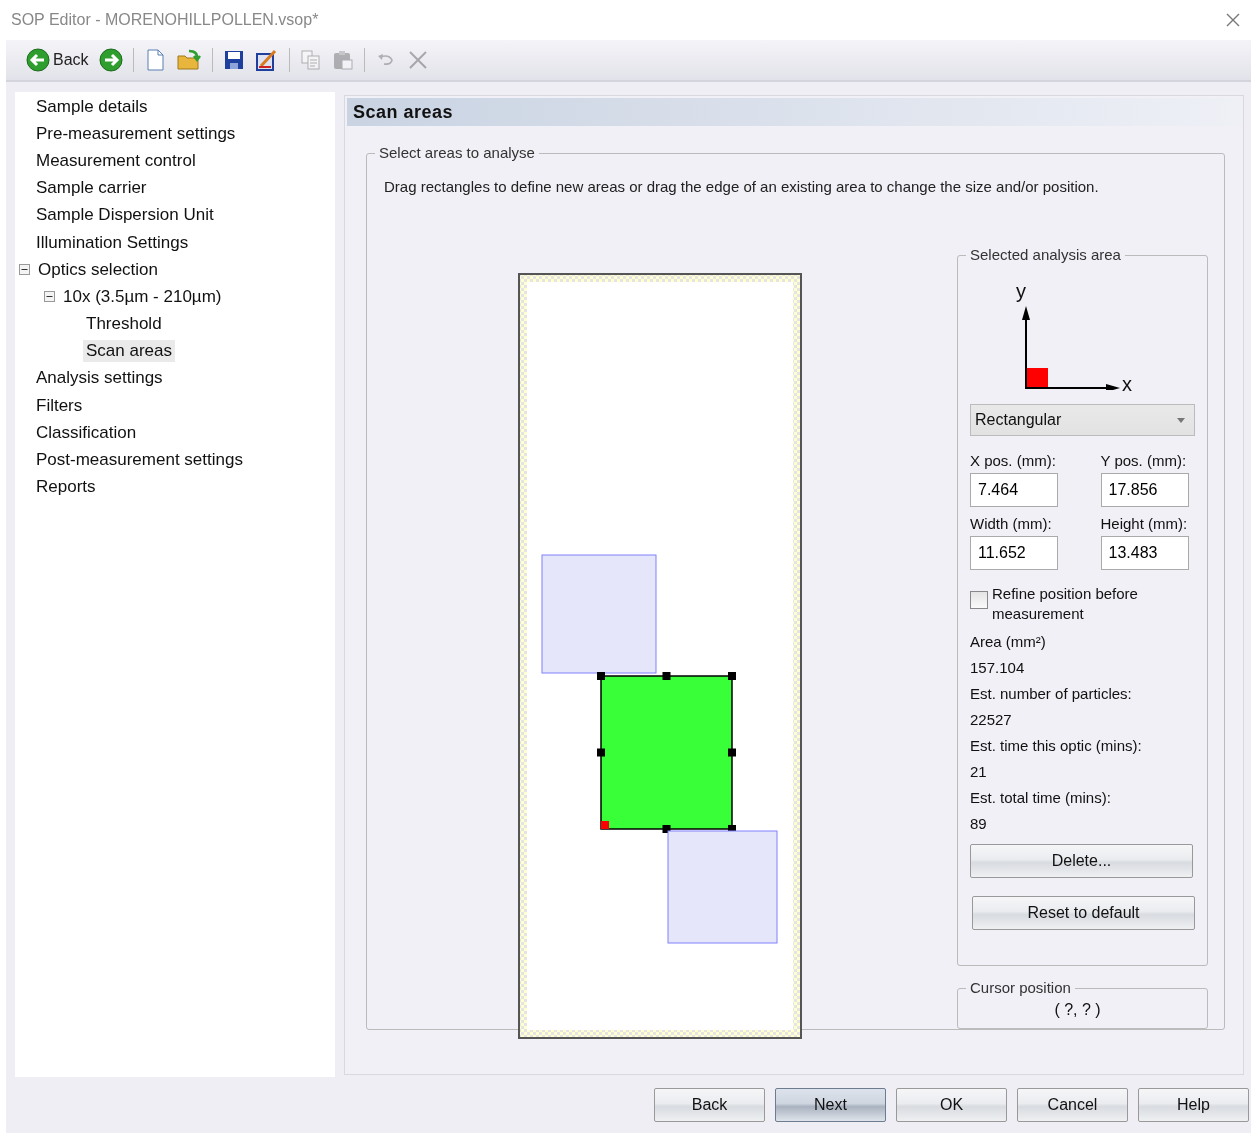  I want to click on reset-button: Reset to default, so click(1083, 913).